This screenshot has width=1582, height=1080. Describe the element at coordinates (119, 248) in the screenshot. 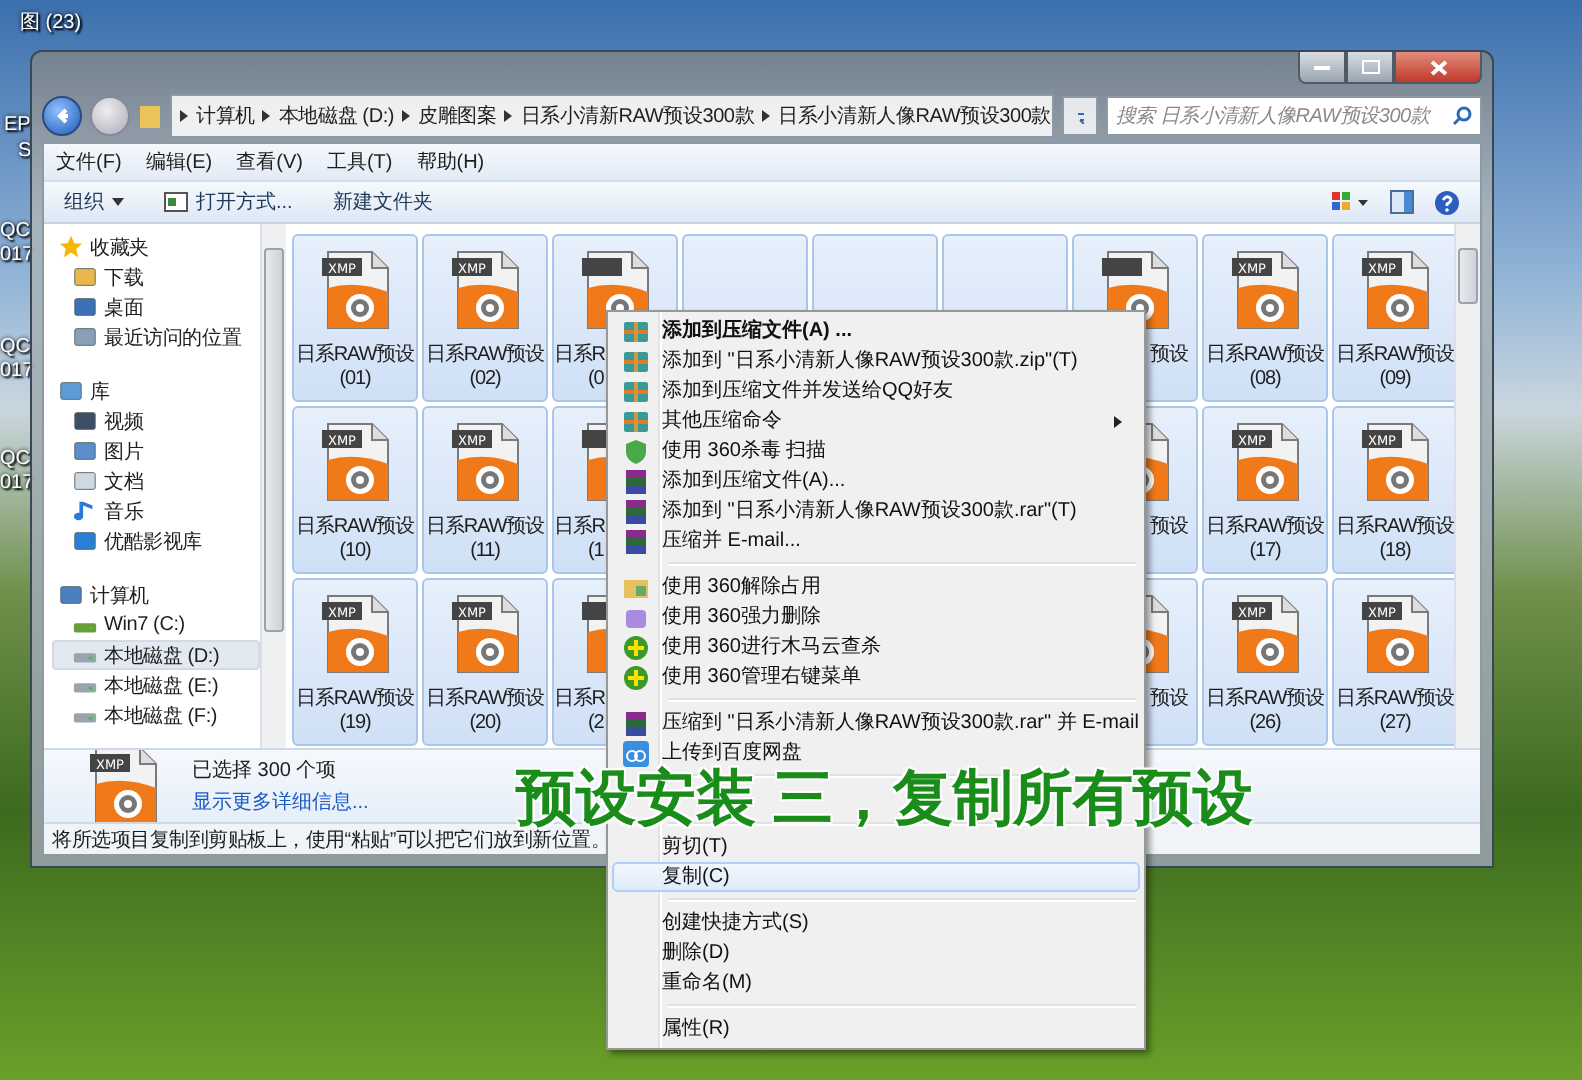

I see `nav-label: 收藏夹` at that location.